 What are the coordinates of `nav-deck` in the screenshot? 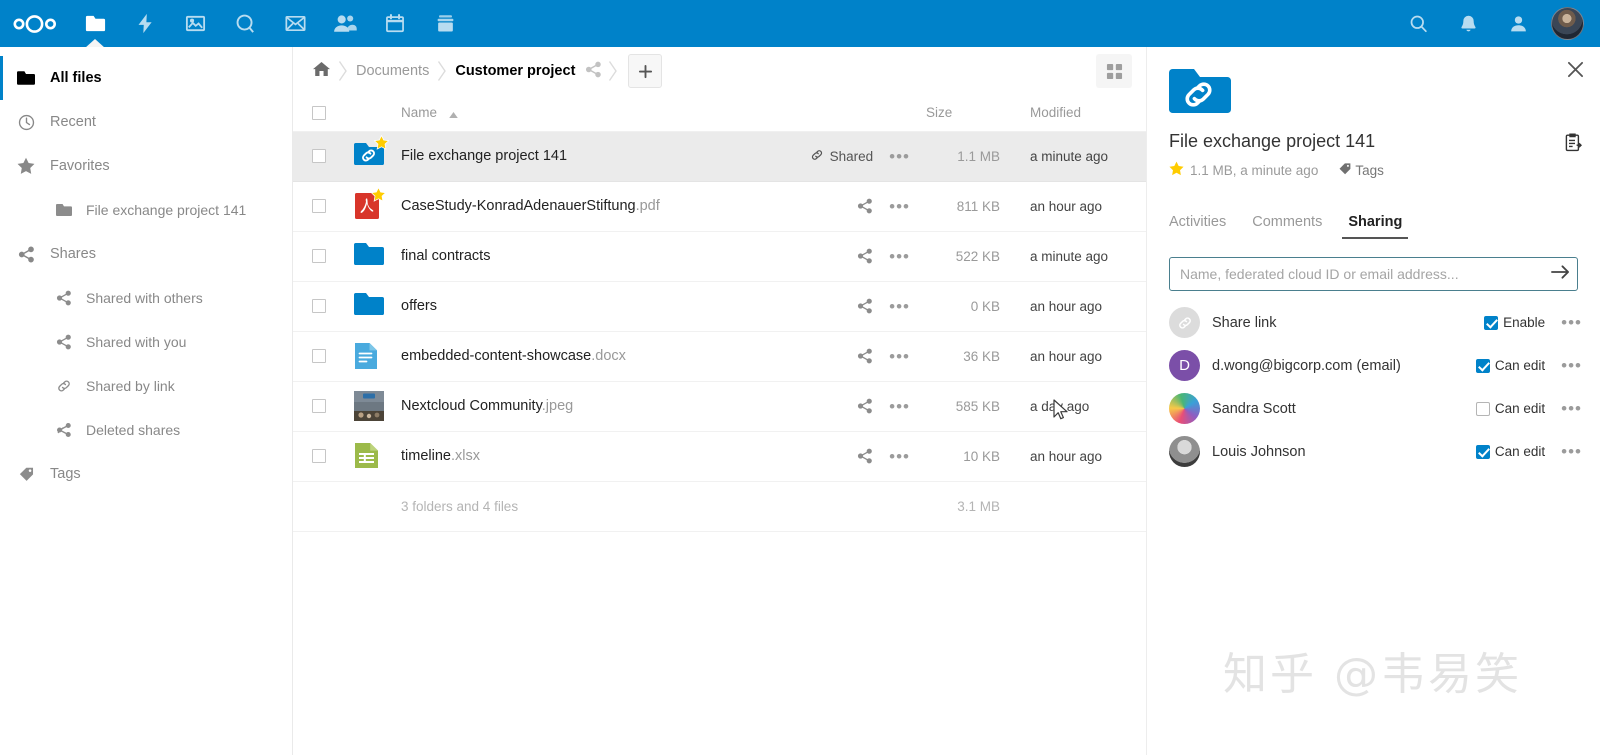 It's located at (445, 23).